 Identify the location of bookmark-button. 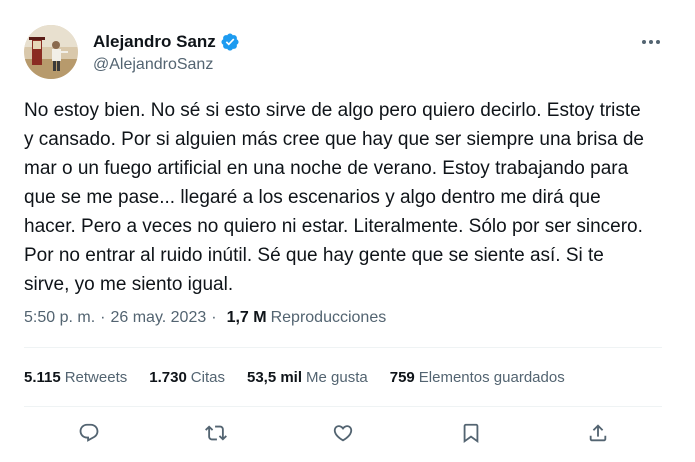
(471, 433).